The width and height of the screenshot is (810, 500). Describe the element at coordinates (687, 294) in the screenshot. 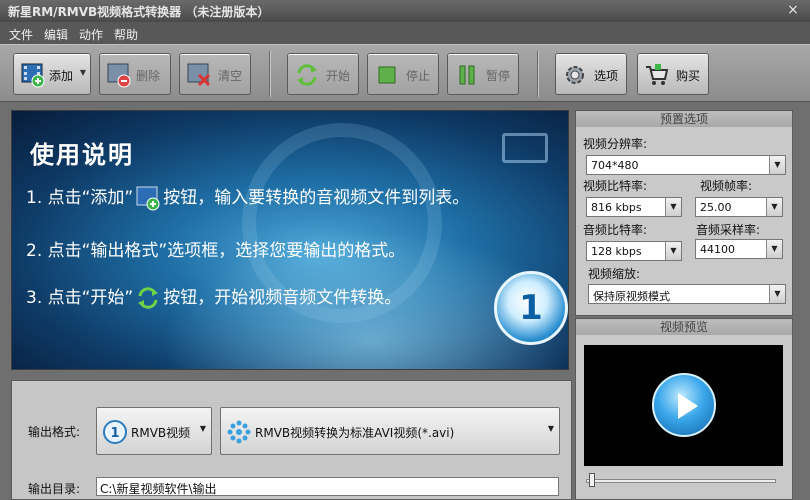

I see `video-scale-select: 保持原视频模式 ▼` at that location.